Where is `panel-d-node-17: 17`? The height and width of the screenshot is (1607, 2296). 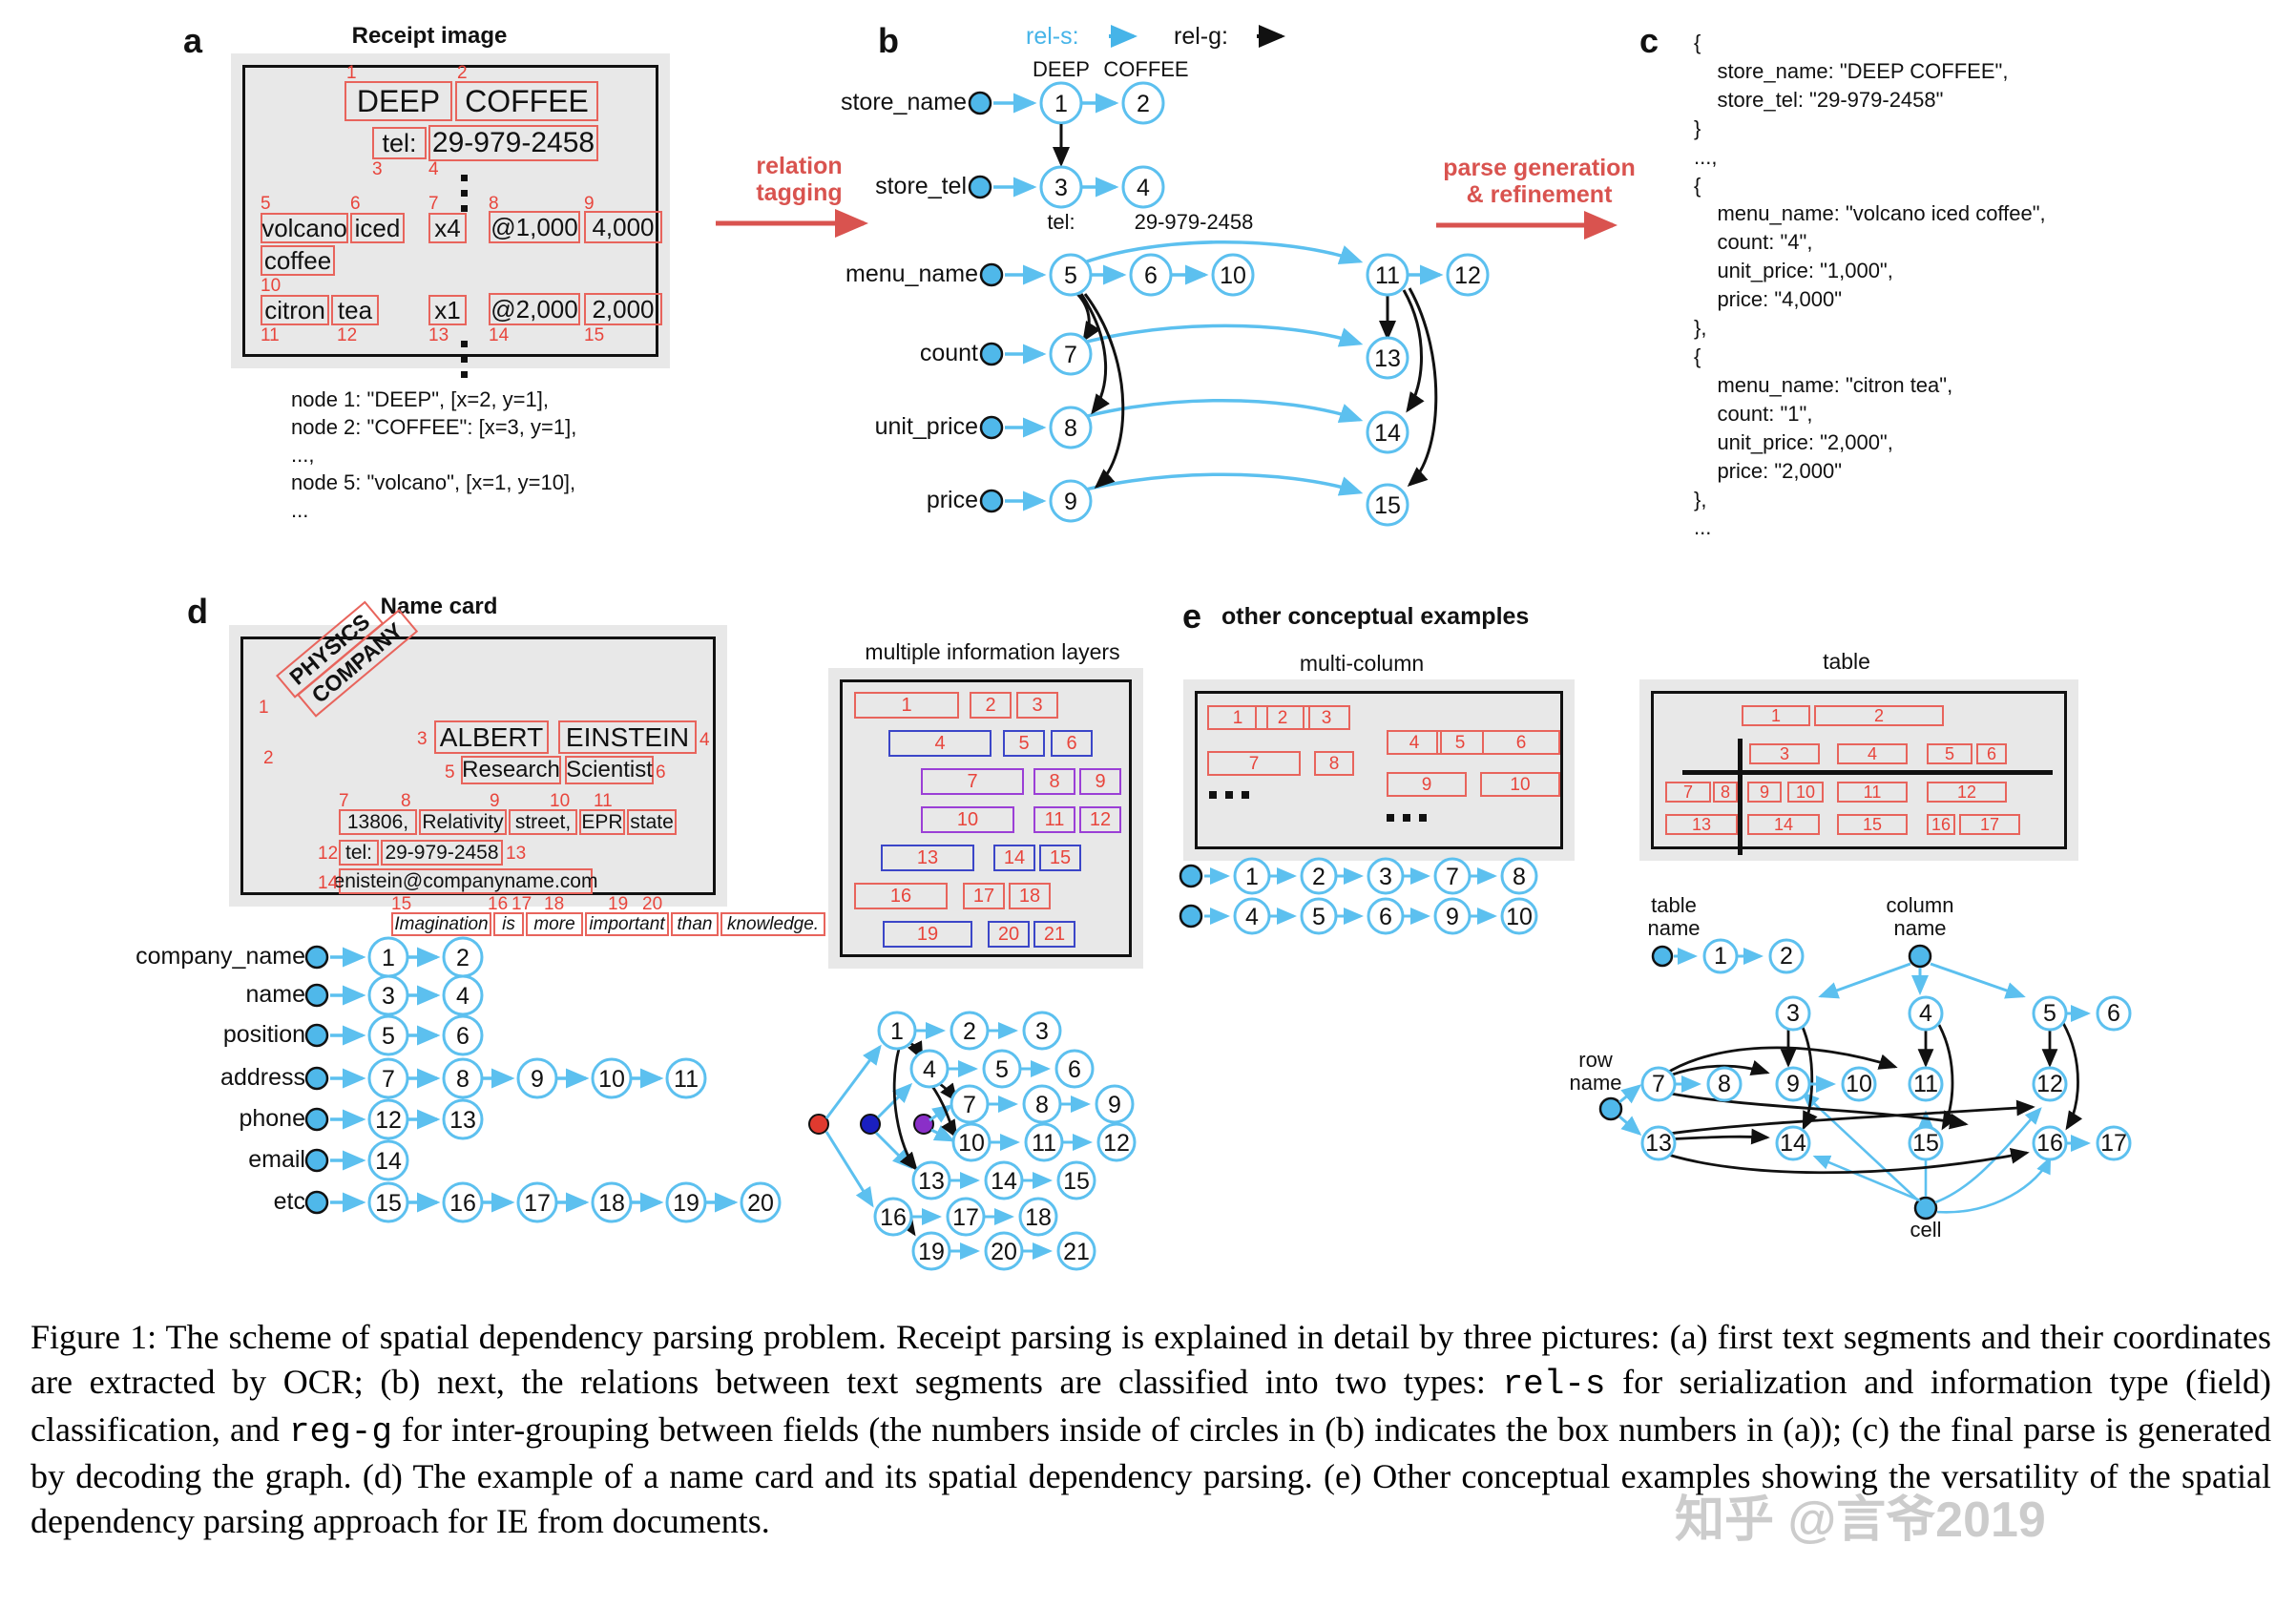 panel-d-node-17: 17 is located at coordinates (537, 1203).